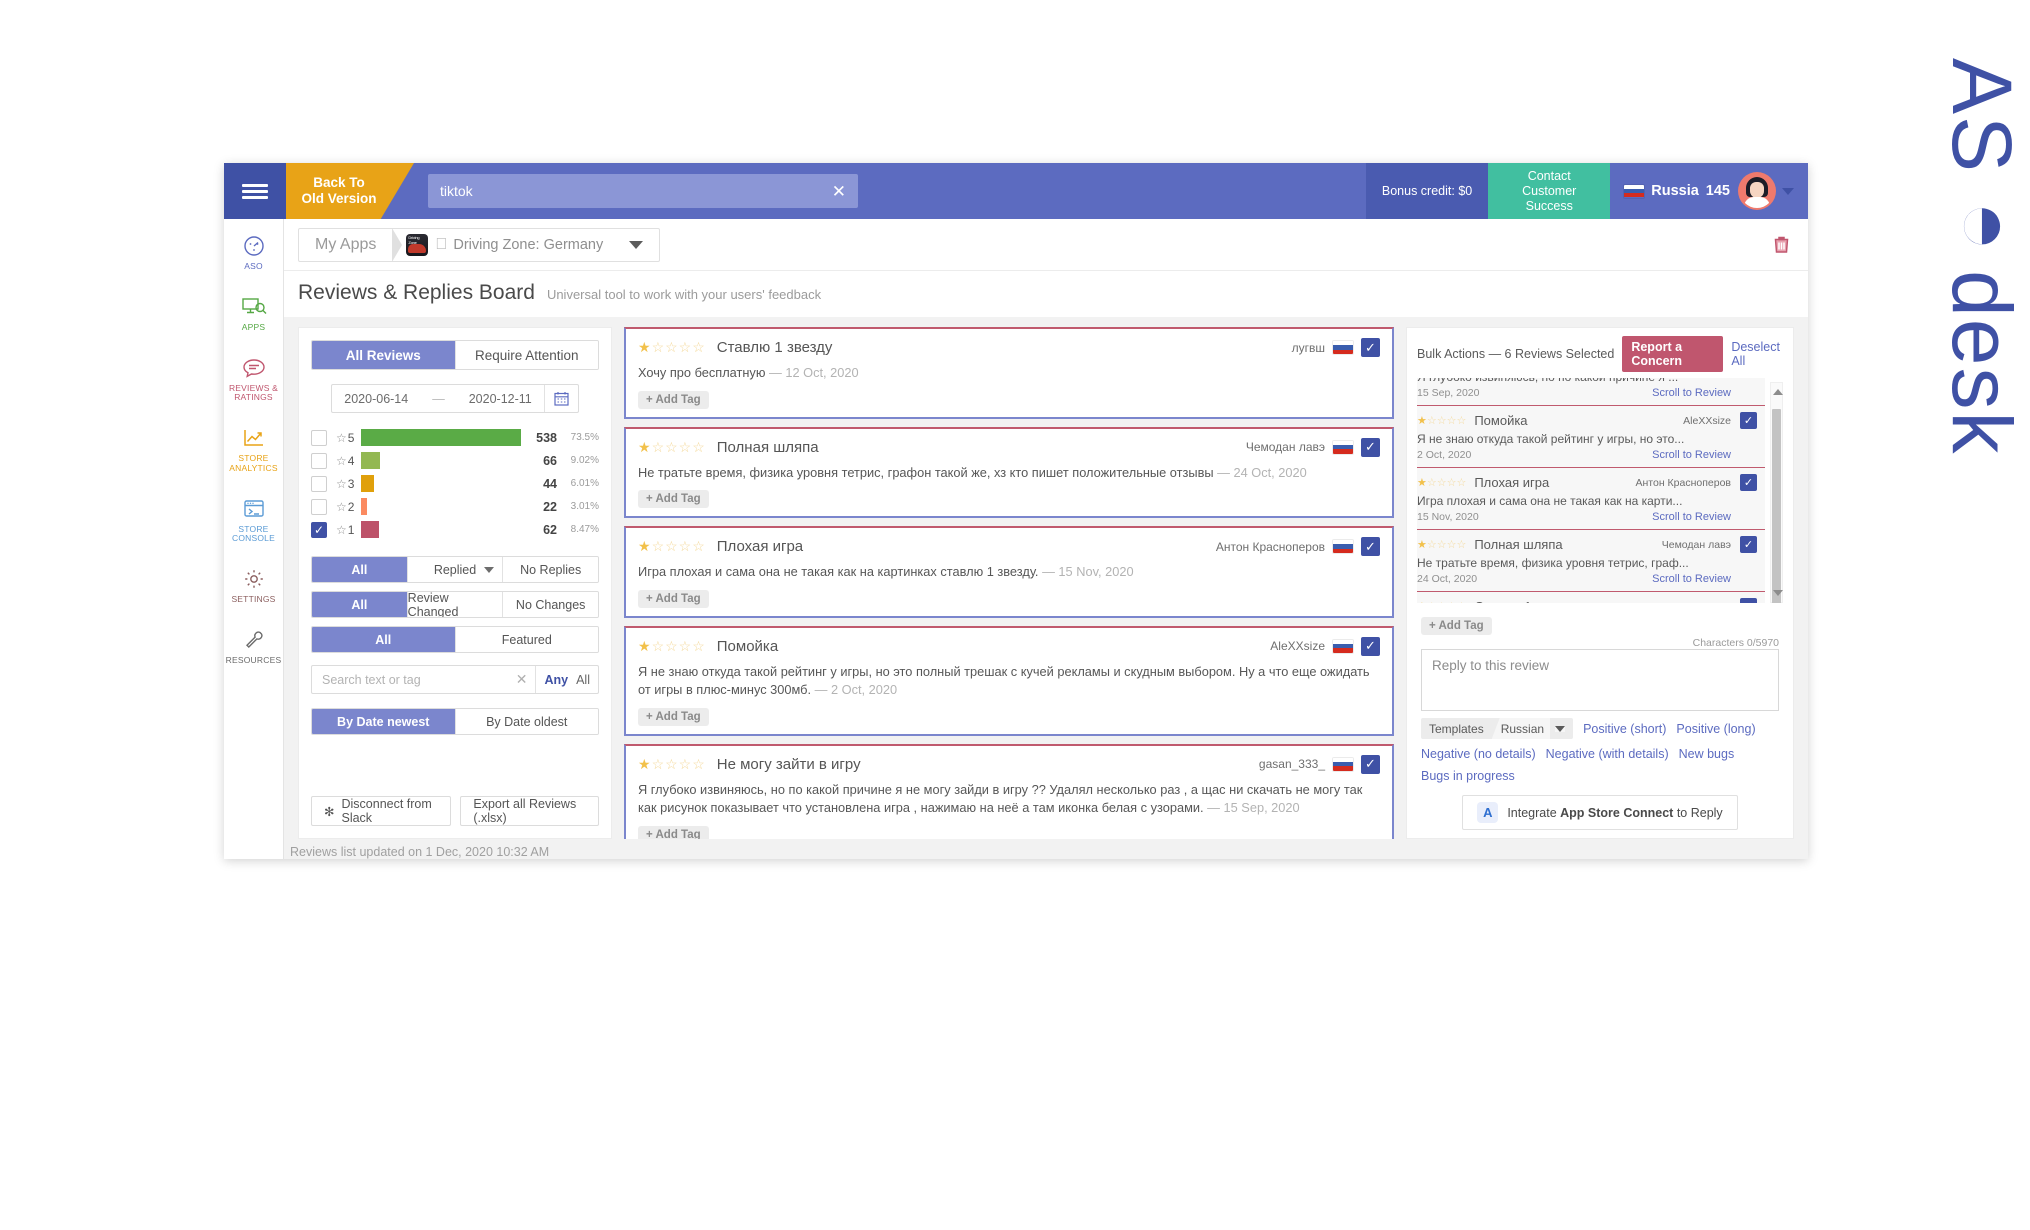 The height and width of the screenshot is (1230, 2030). Describe the element at coordinates (526, 721) in the screenshot. I see `sort-by-date-oldest: By Date oldest` at that location.